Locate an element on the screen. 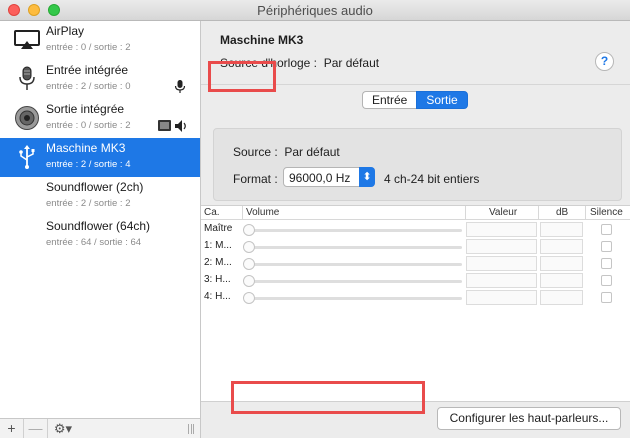  window-title: Périphériques audio is located at coordinates (315, 10).